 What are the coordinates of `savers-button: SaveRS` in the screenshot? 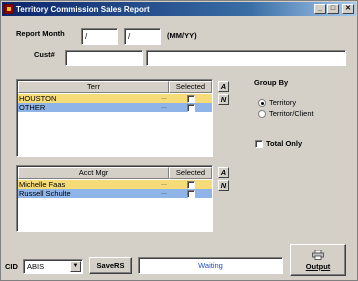 It's located at (110, 265).